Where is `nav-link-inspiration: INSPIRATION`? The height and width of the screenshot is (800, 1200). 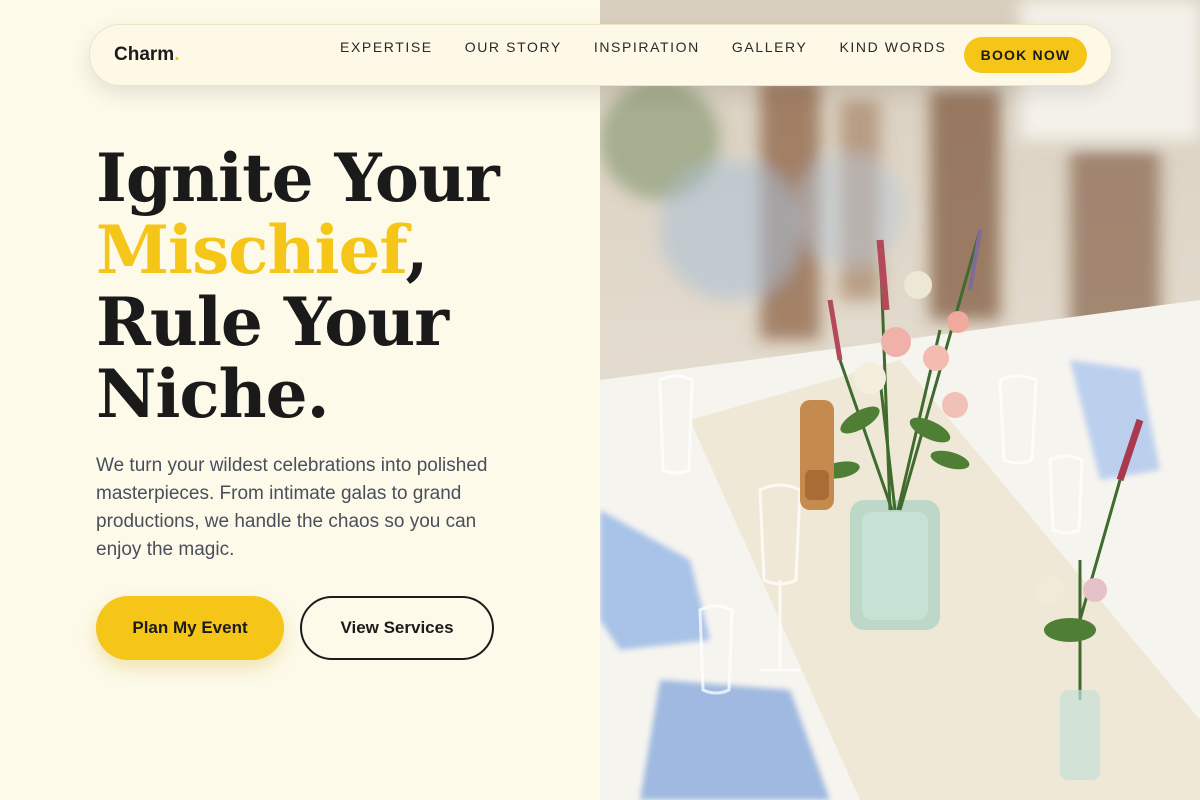
nav-link-inspiration: INSPIRATION is located at coordinates (647, 47).